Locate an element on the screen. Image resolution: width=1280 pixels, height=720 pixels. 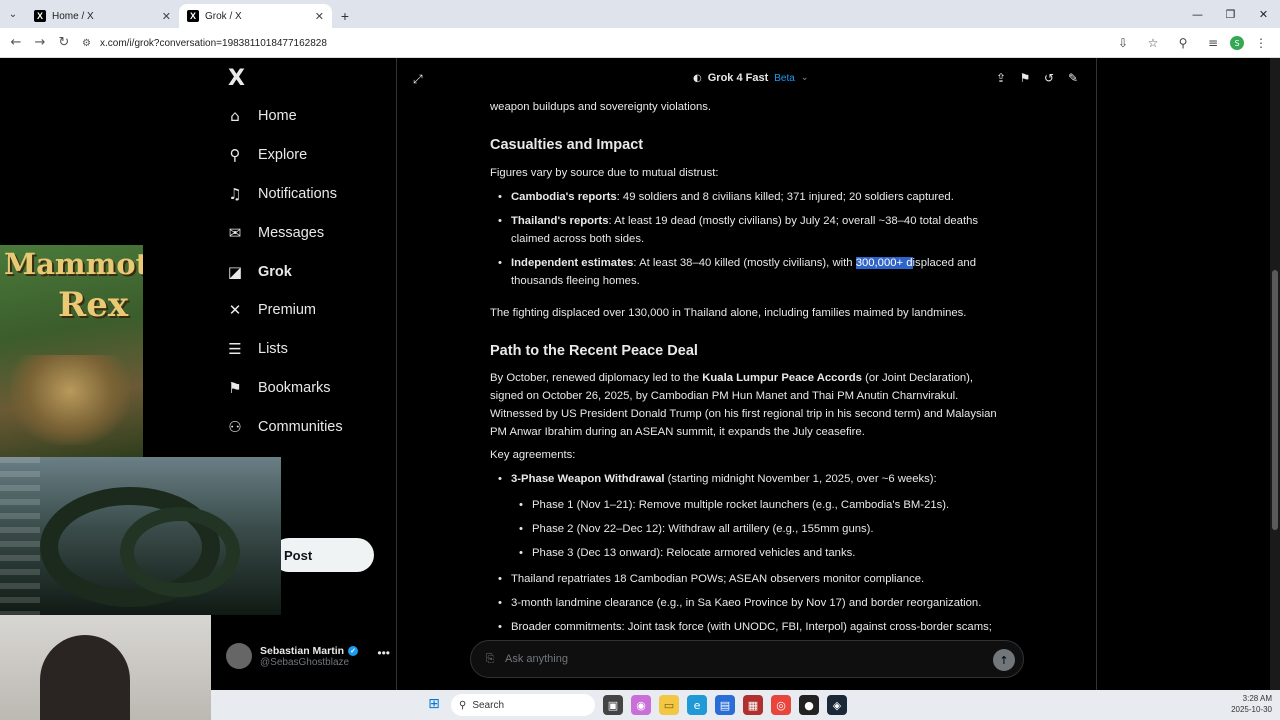
sidebar-item-home: ⌂ Home is located at coordinates (261, 116).